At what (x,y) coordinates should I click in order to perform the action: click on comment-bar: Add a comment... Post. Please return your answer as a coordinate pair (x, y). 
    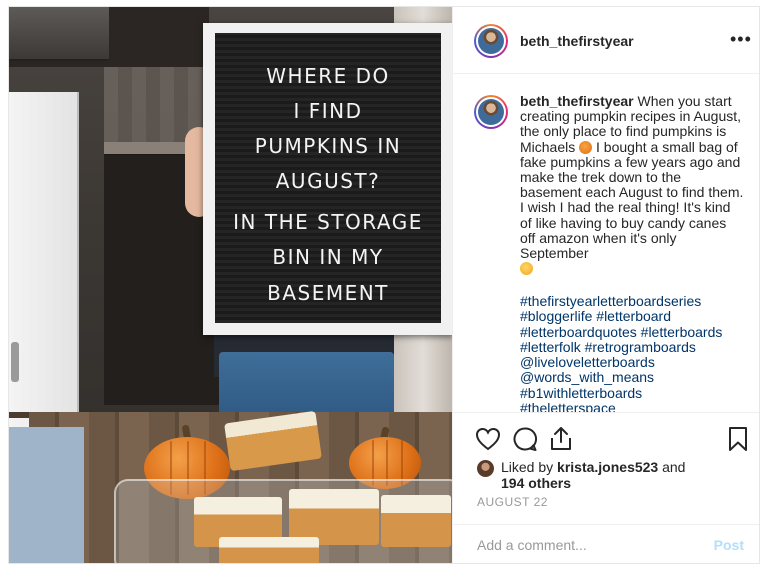
    Looking at the image, I should click on (606, 543).